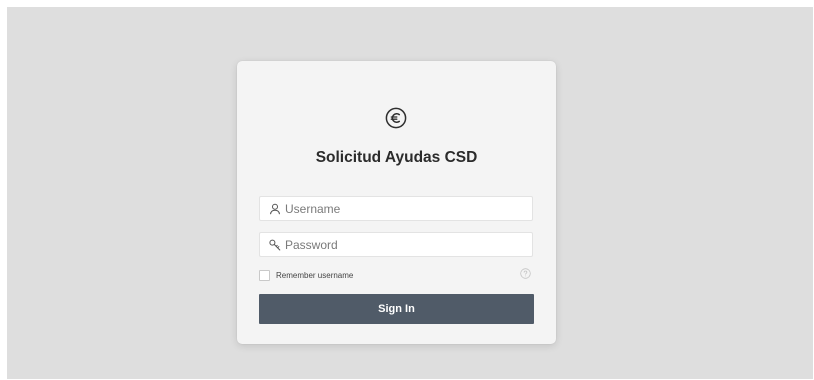  I want to click on sign-in-button: Sign In, so click(396, 309).